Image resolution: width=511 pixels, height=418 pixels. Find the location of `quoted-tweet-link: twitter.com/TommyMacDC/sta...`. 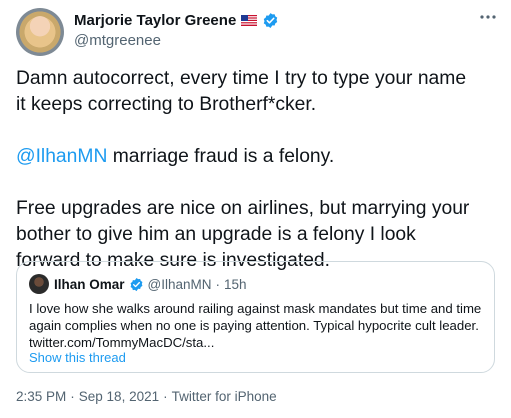

quoted-tweet-link: twitter.com/TommyMacDC/sta... is located at coordinates (122, 342).